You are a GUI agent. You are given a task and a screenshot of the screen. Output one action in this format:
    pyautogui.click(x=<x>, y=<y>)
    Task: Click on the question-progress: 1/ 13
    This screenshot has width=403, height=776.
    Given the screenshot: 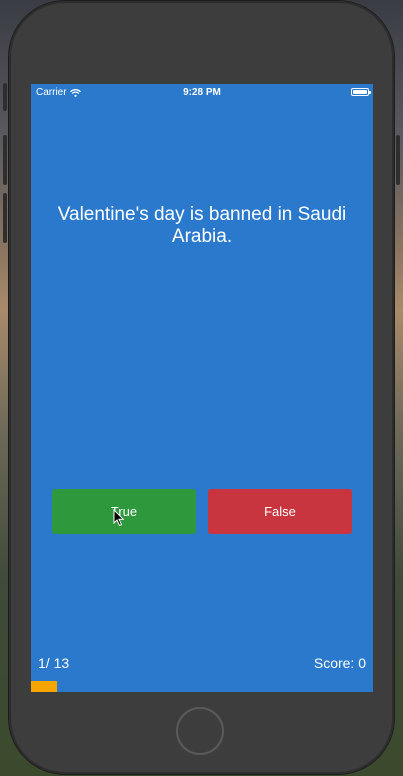 What is the action you would take?
    pyautogui.click(x=54, y=663)
    